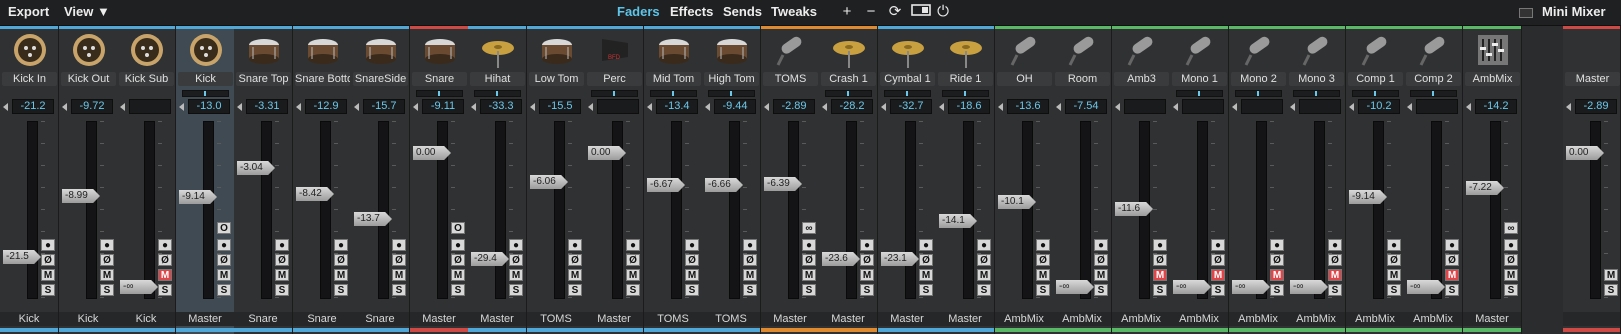 Image resolution: width=1621 pixels, height=334 pixels. What do you see at coordinates (560, 106) in the screenshot?
I see `volume-readout: -15.5` at bounding box center [560, 106].